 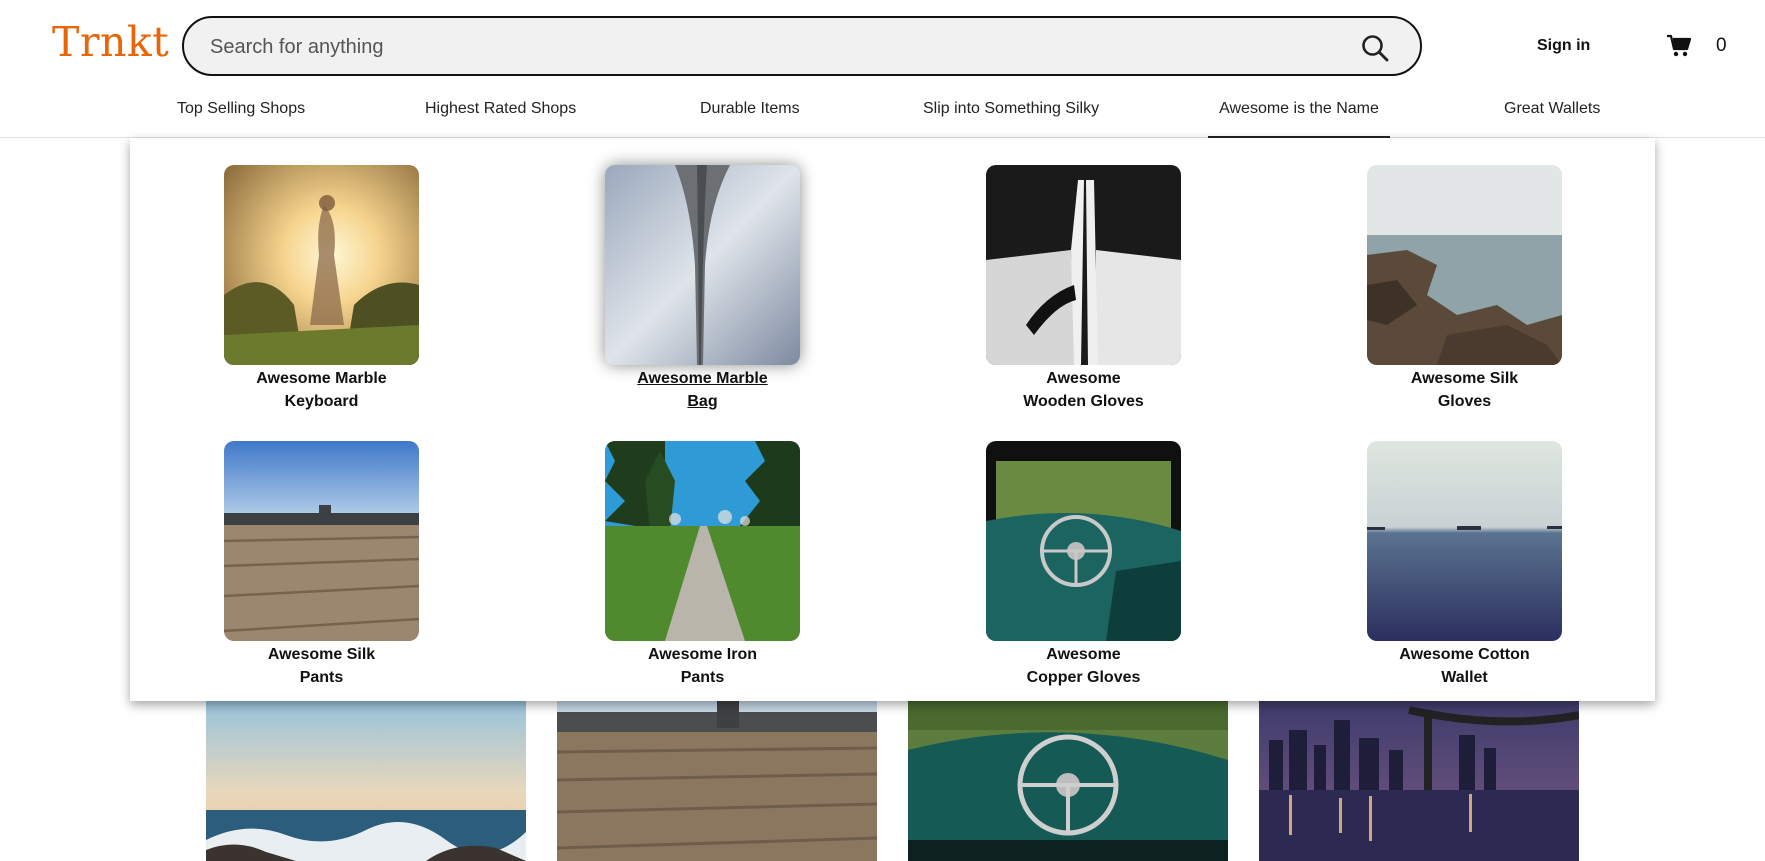 I want to click on product-image-girl-in-field, so click(x=321, y=265).